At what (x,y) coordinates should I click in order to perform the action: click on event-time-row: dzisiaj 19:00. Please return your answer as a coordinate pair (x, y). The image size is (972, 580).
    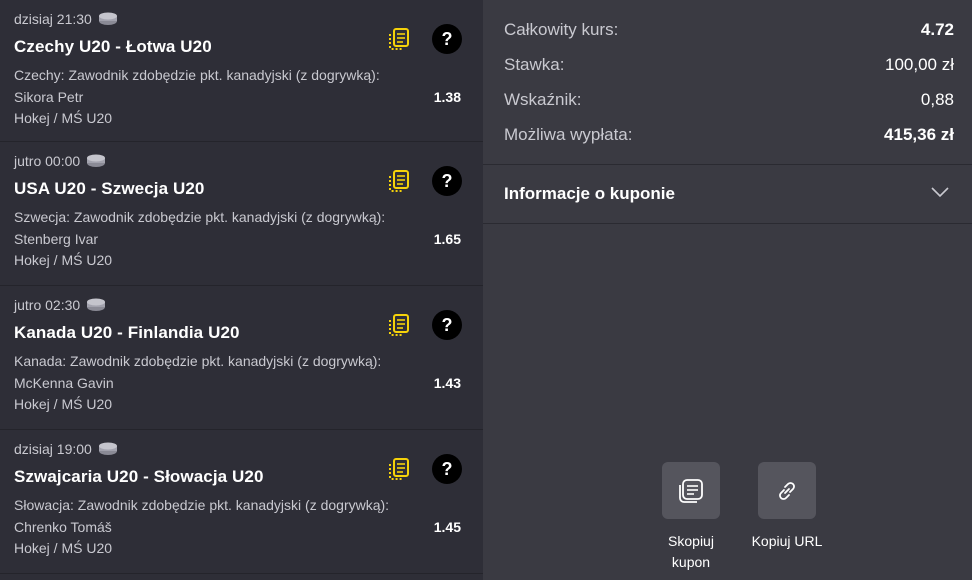
    Looking at the image, I should click on (66, 449).